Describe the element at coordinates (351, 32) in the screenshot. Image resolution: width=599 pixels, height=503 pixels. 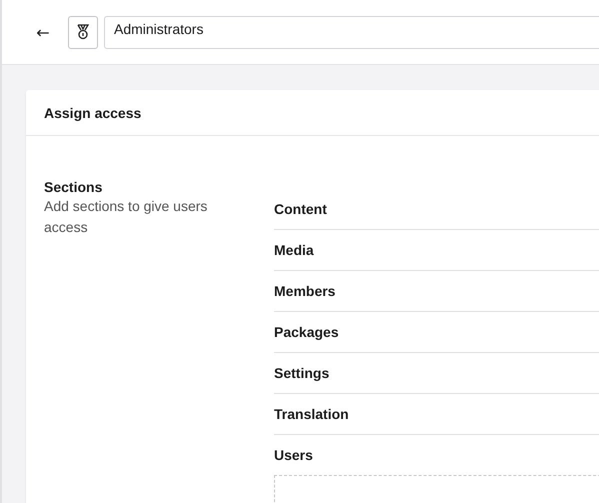
I see `name-field: Administrators` at that location.